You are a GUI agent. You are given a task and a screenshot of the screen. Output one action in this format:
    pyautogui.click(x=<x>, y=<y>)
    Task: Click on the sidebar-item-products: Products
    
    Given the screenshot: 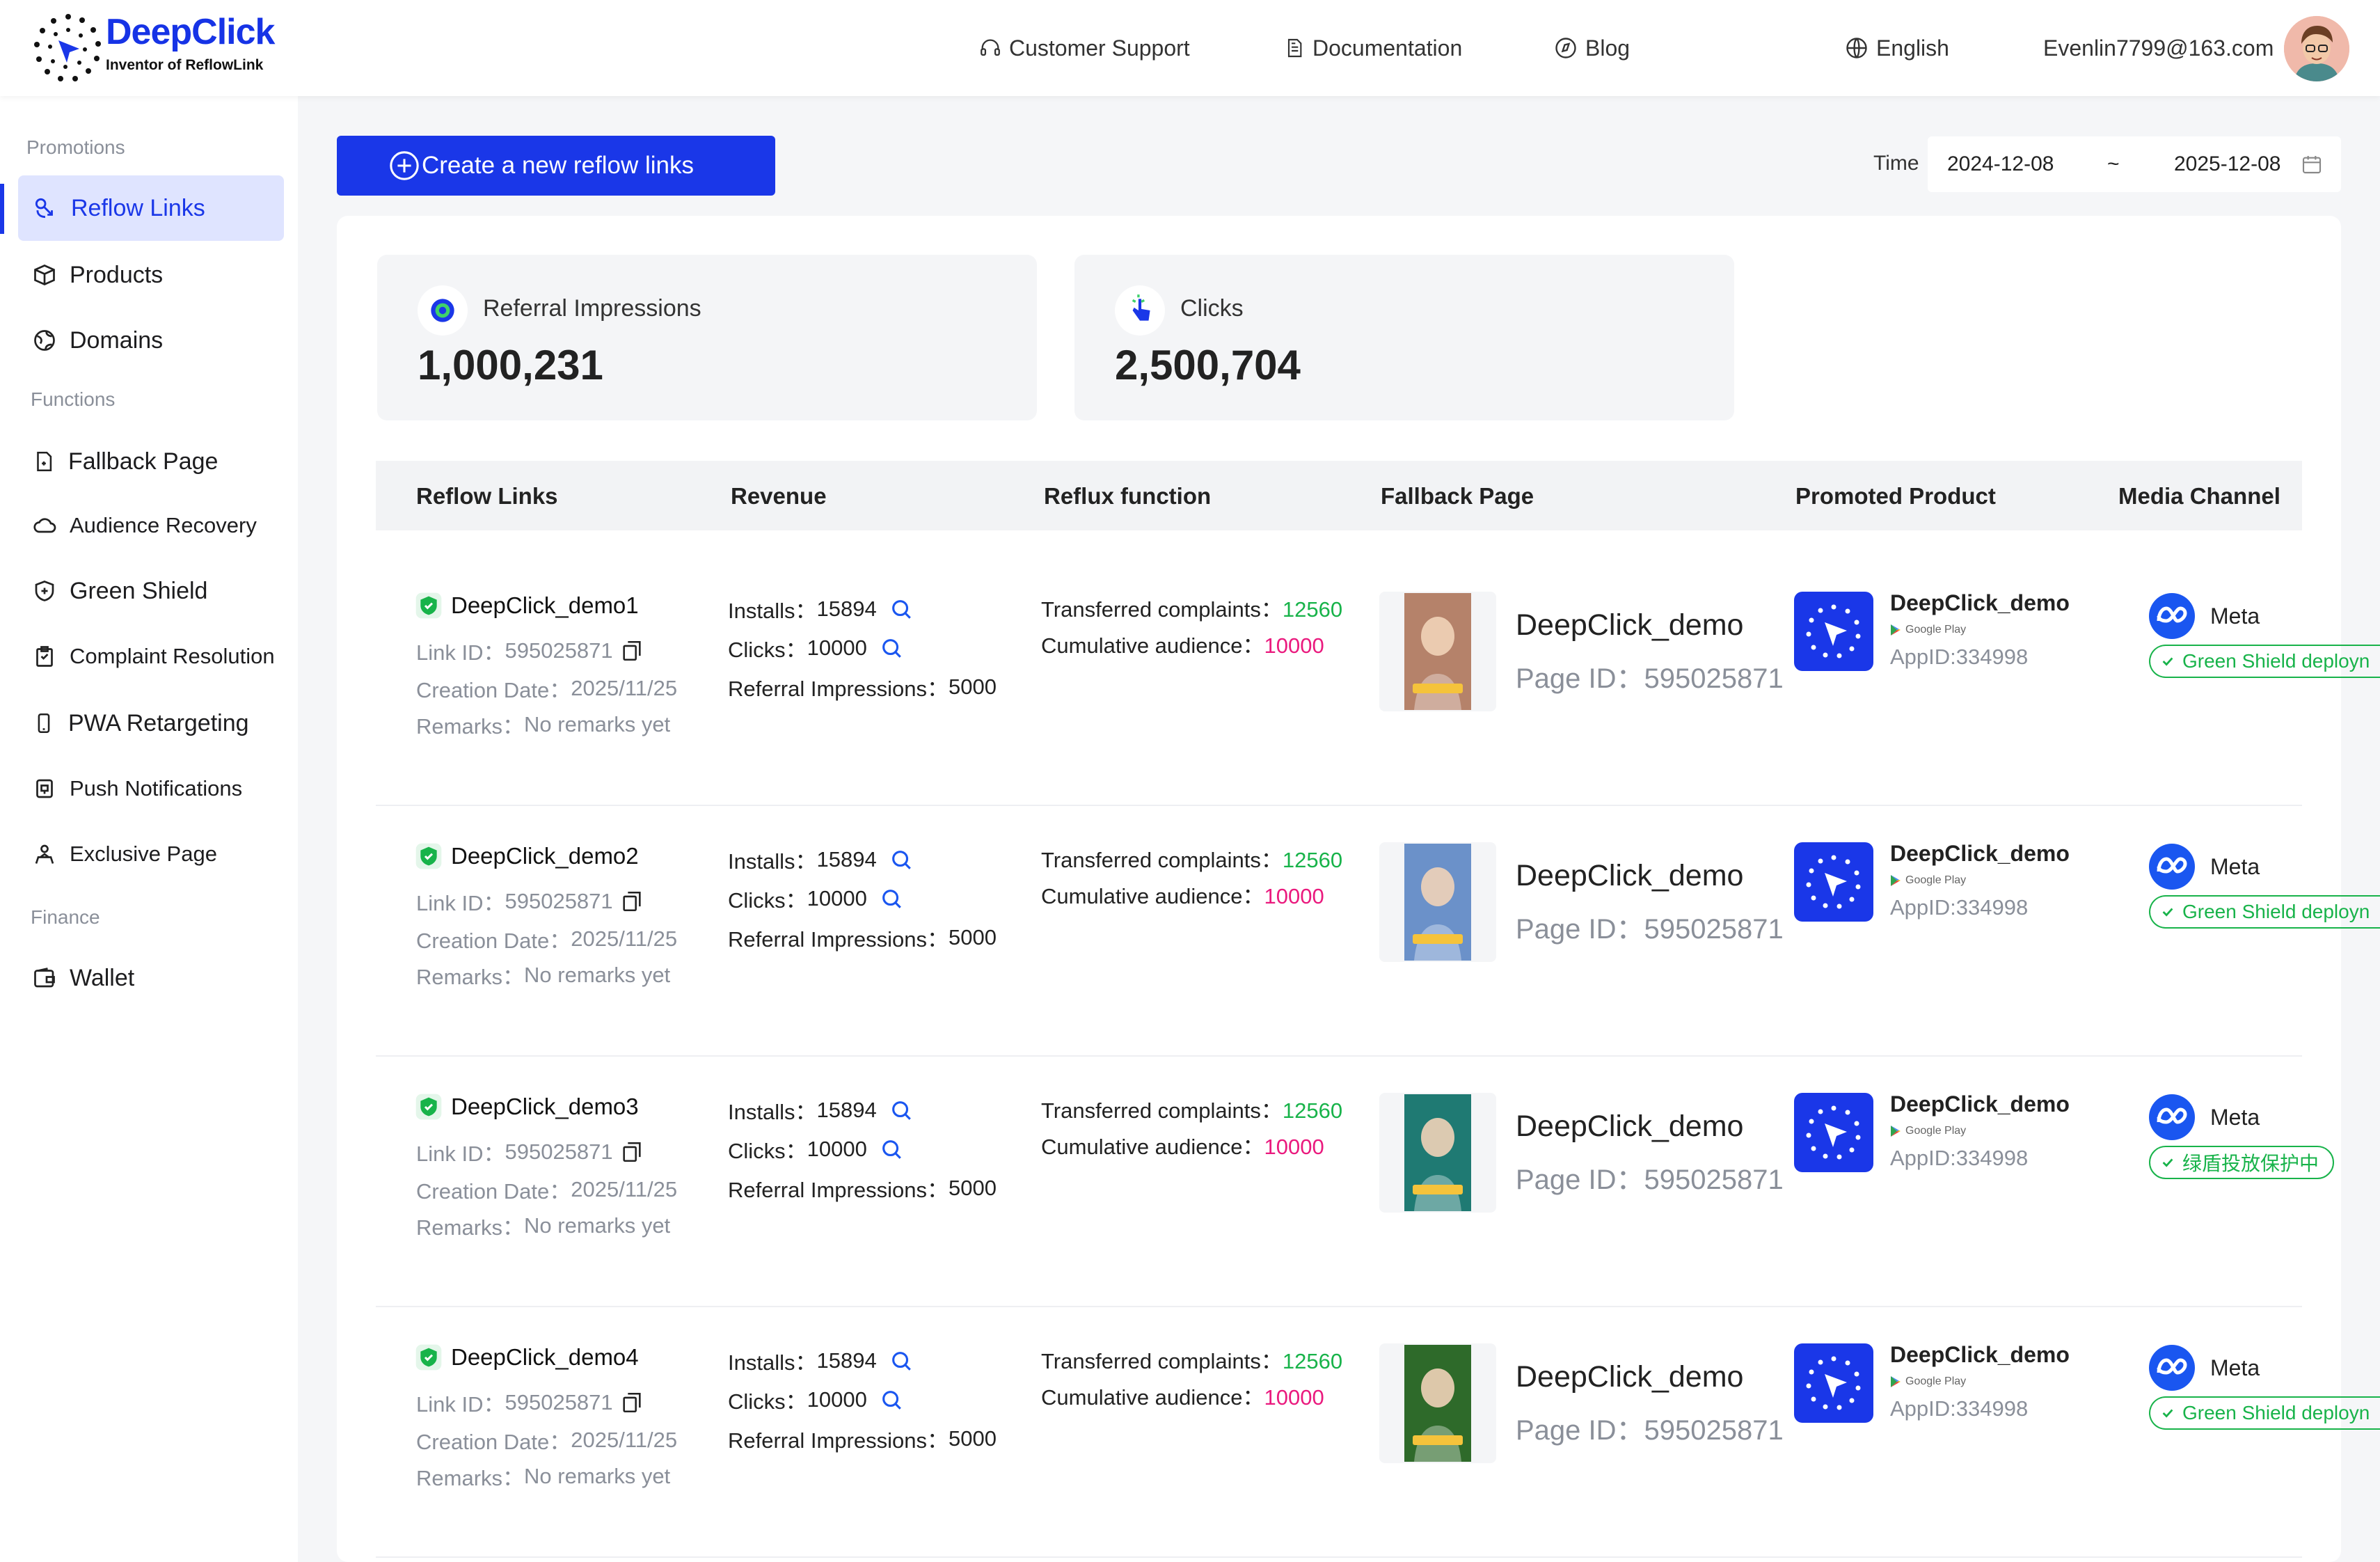 What is the action you would take?
    pyautogui.click(x=151, y=275)
    